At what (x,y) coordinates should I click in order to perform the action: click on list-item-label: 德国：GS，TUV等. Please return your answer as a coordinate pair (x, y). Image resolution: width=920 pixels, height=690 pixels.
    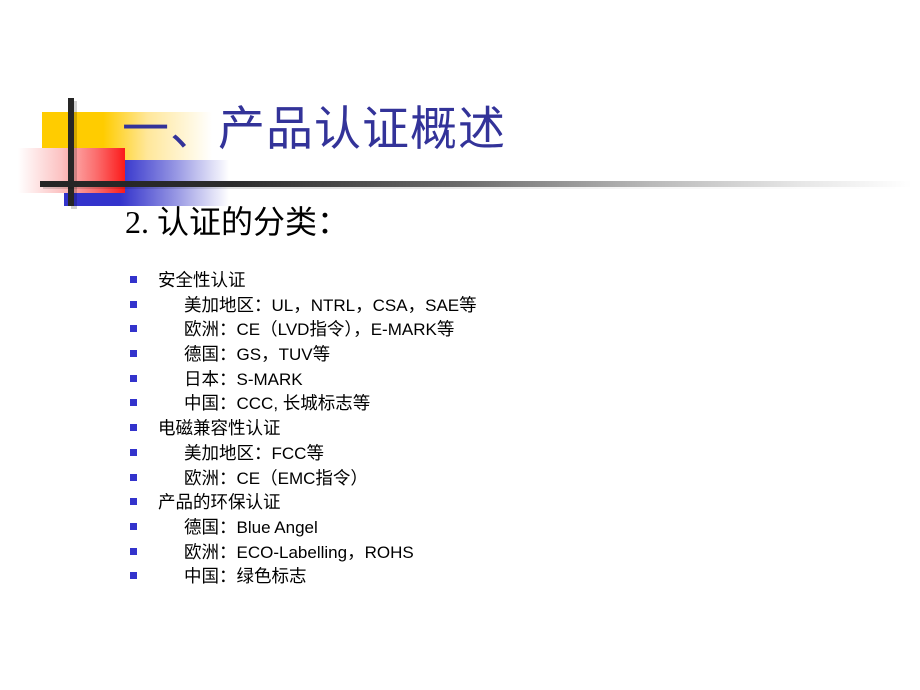
    Looking at the image, I should click on (257, 354).